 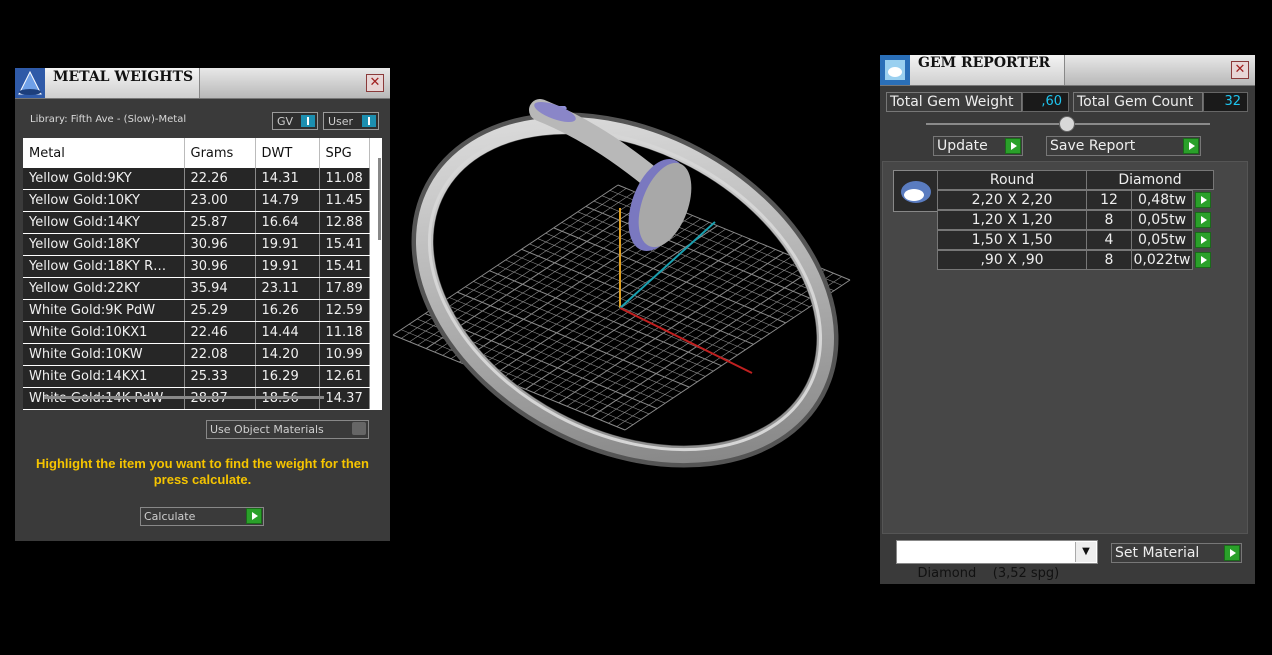 I want to click on table-cell: 14.37, so click(x=344, y=398).